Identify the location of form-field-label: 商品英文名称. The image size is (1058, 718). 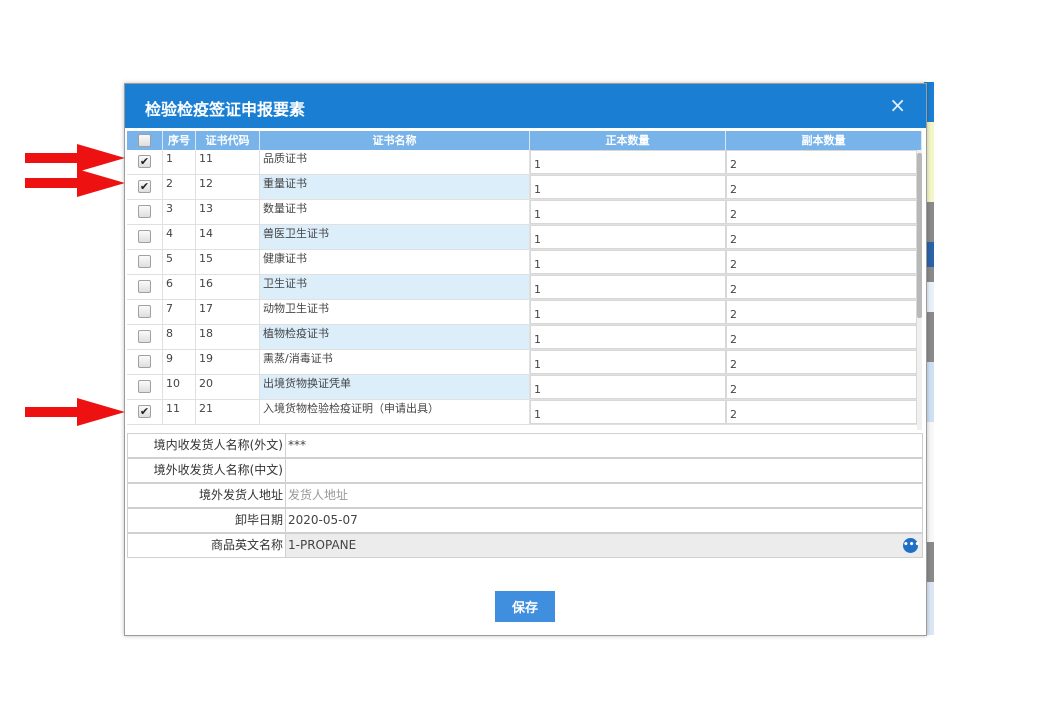
(207, 545).